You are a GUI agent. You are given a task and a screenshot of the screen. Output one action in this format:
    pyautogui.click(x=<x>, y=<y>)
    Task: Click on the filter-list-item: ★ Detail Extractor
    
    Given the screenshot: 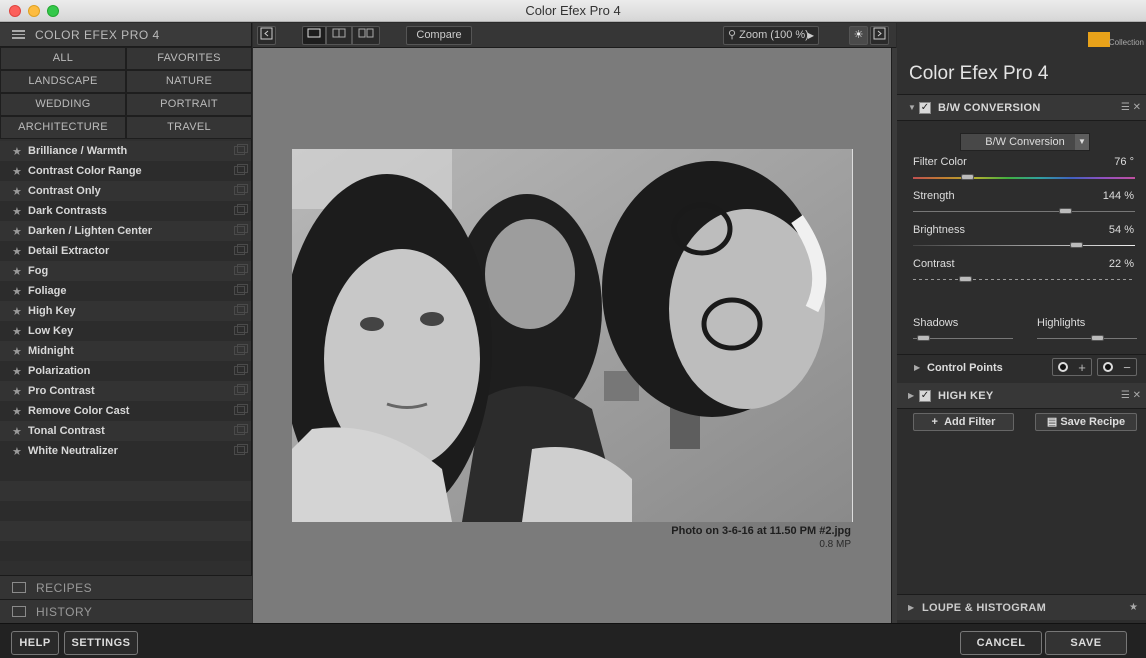 What is the action you would take?
    pyautogui.click(x=125, y=251)
    